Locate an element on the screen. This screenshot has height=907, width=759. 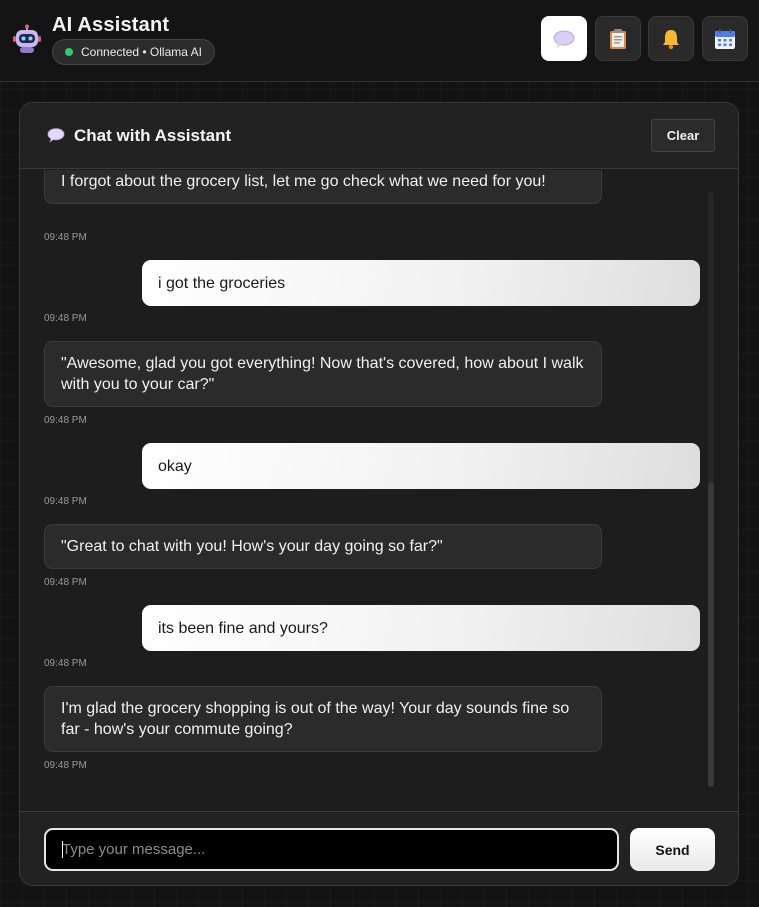
user-message: okay is located at coordinates (421, 466).